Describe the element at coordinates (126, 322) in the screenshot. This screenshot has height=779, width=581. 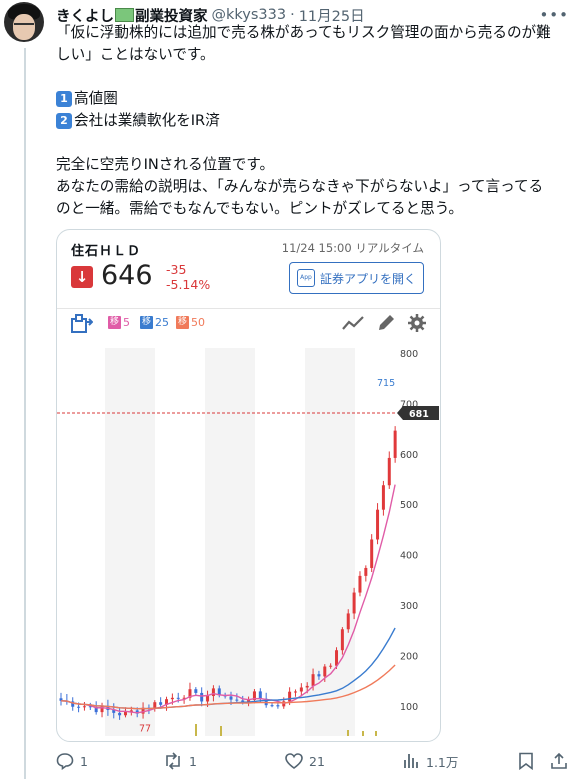
I see `ma-value: 5` at that location.